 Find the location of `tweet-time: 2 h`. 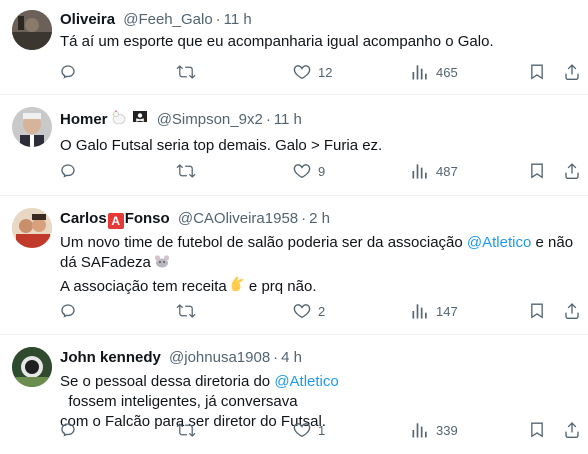

tweet-time: 2 h is located at coordinates (319, 218).